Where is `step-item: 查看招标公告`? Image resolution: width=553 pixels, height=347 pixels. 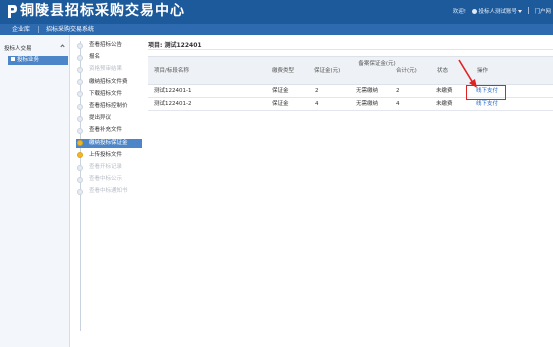
step-item: 查看招标公告 is located at coordinates (109, 45).